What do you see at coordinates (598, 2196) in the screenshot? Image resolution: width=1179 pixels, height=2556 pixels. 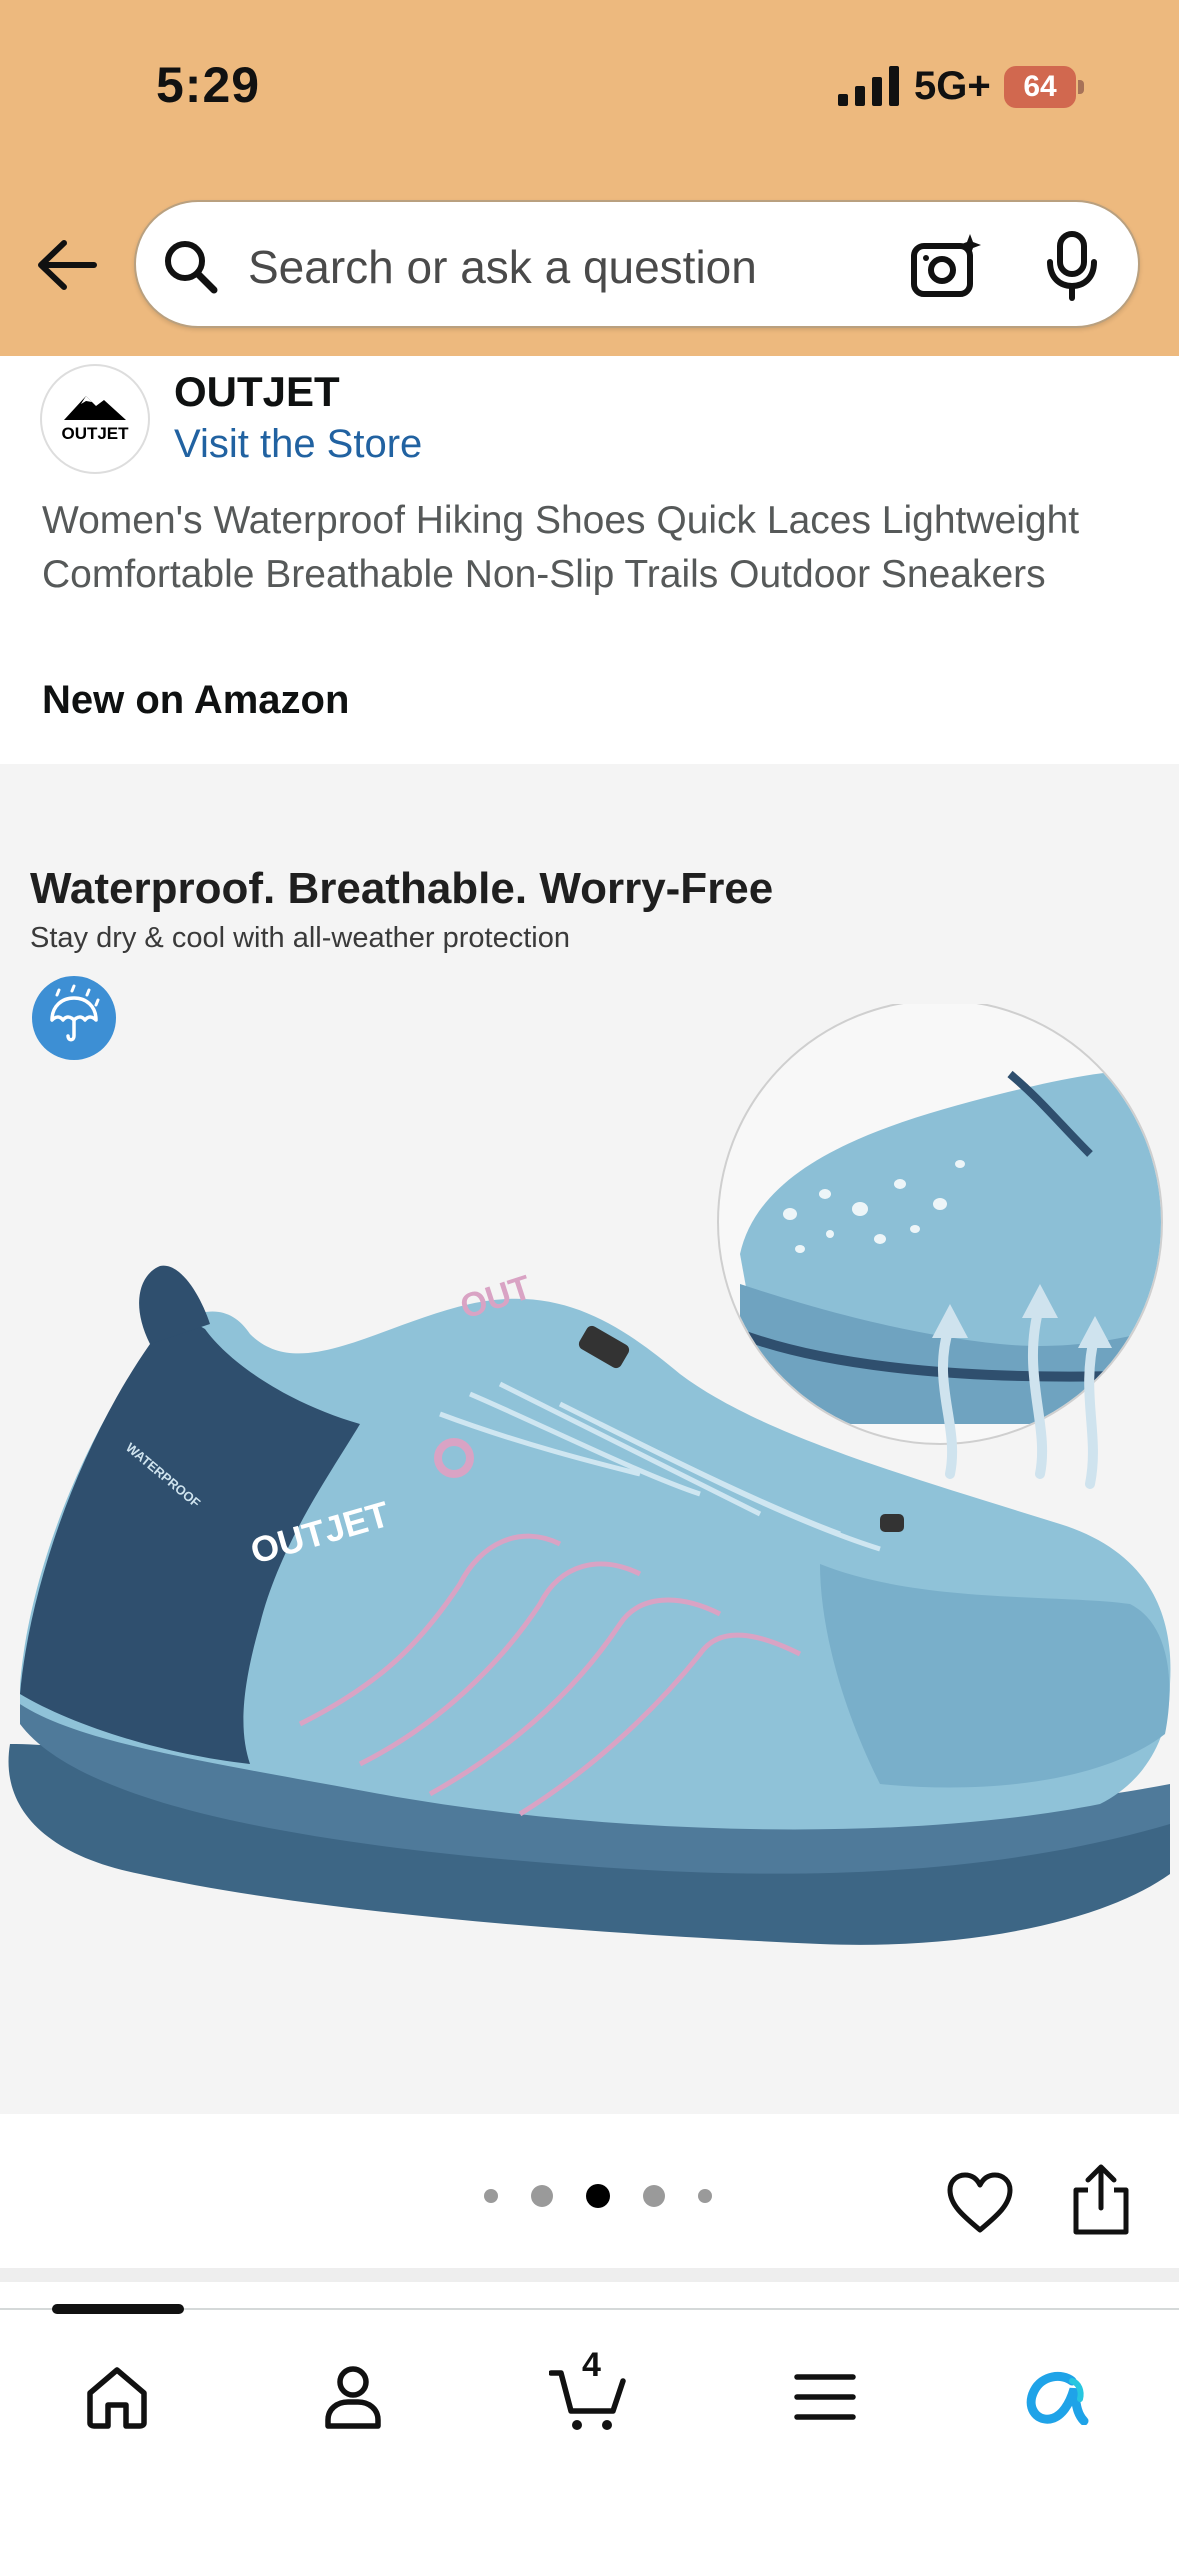 I see `pagination-dot-active` at bounding box center [598, 2196].